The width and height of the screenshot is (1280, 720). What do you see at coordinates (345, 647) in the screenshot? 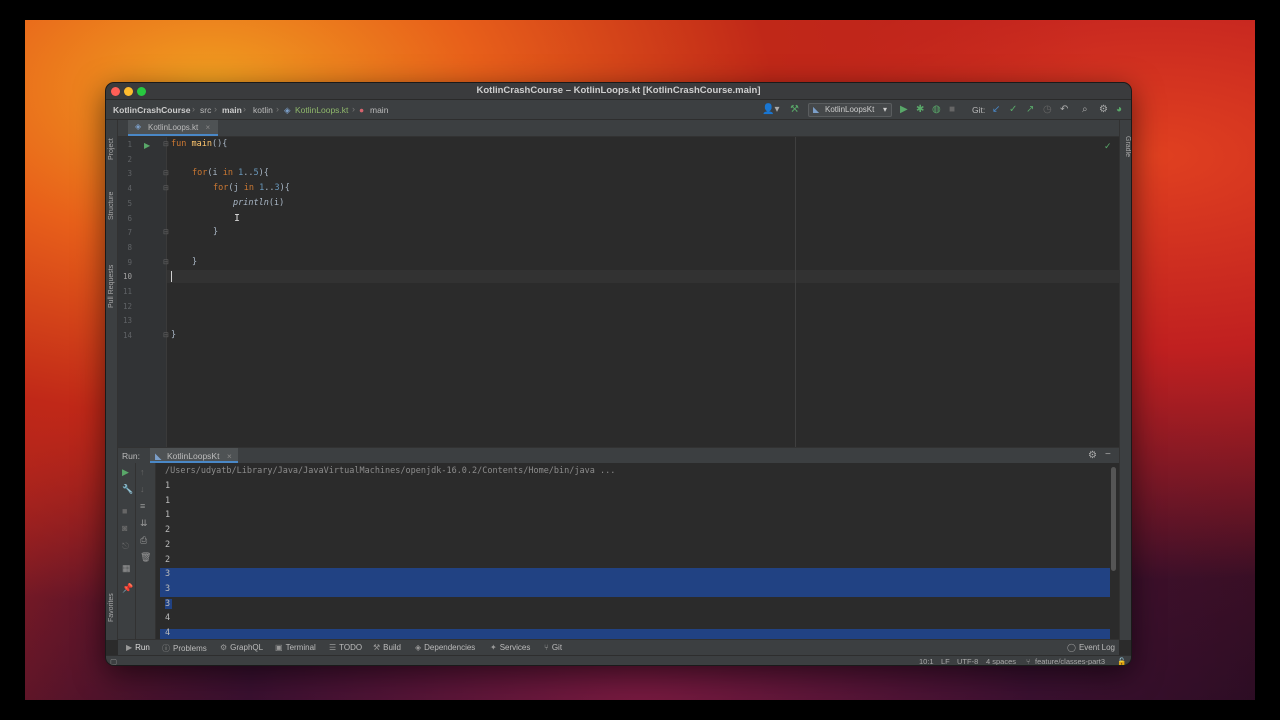
I see `todo-tool-window-button: ☰ TODO` at bounding box center [345, 647].